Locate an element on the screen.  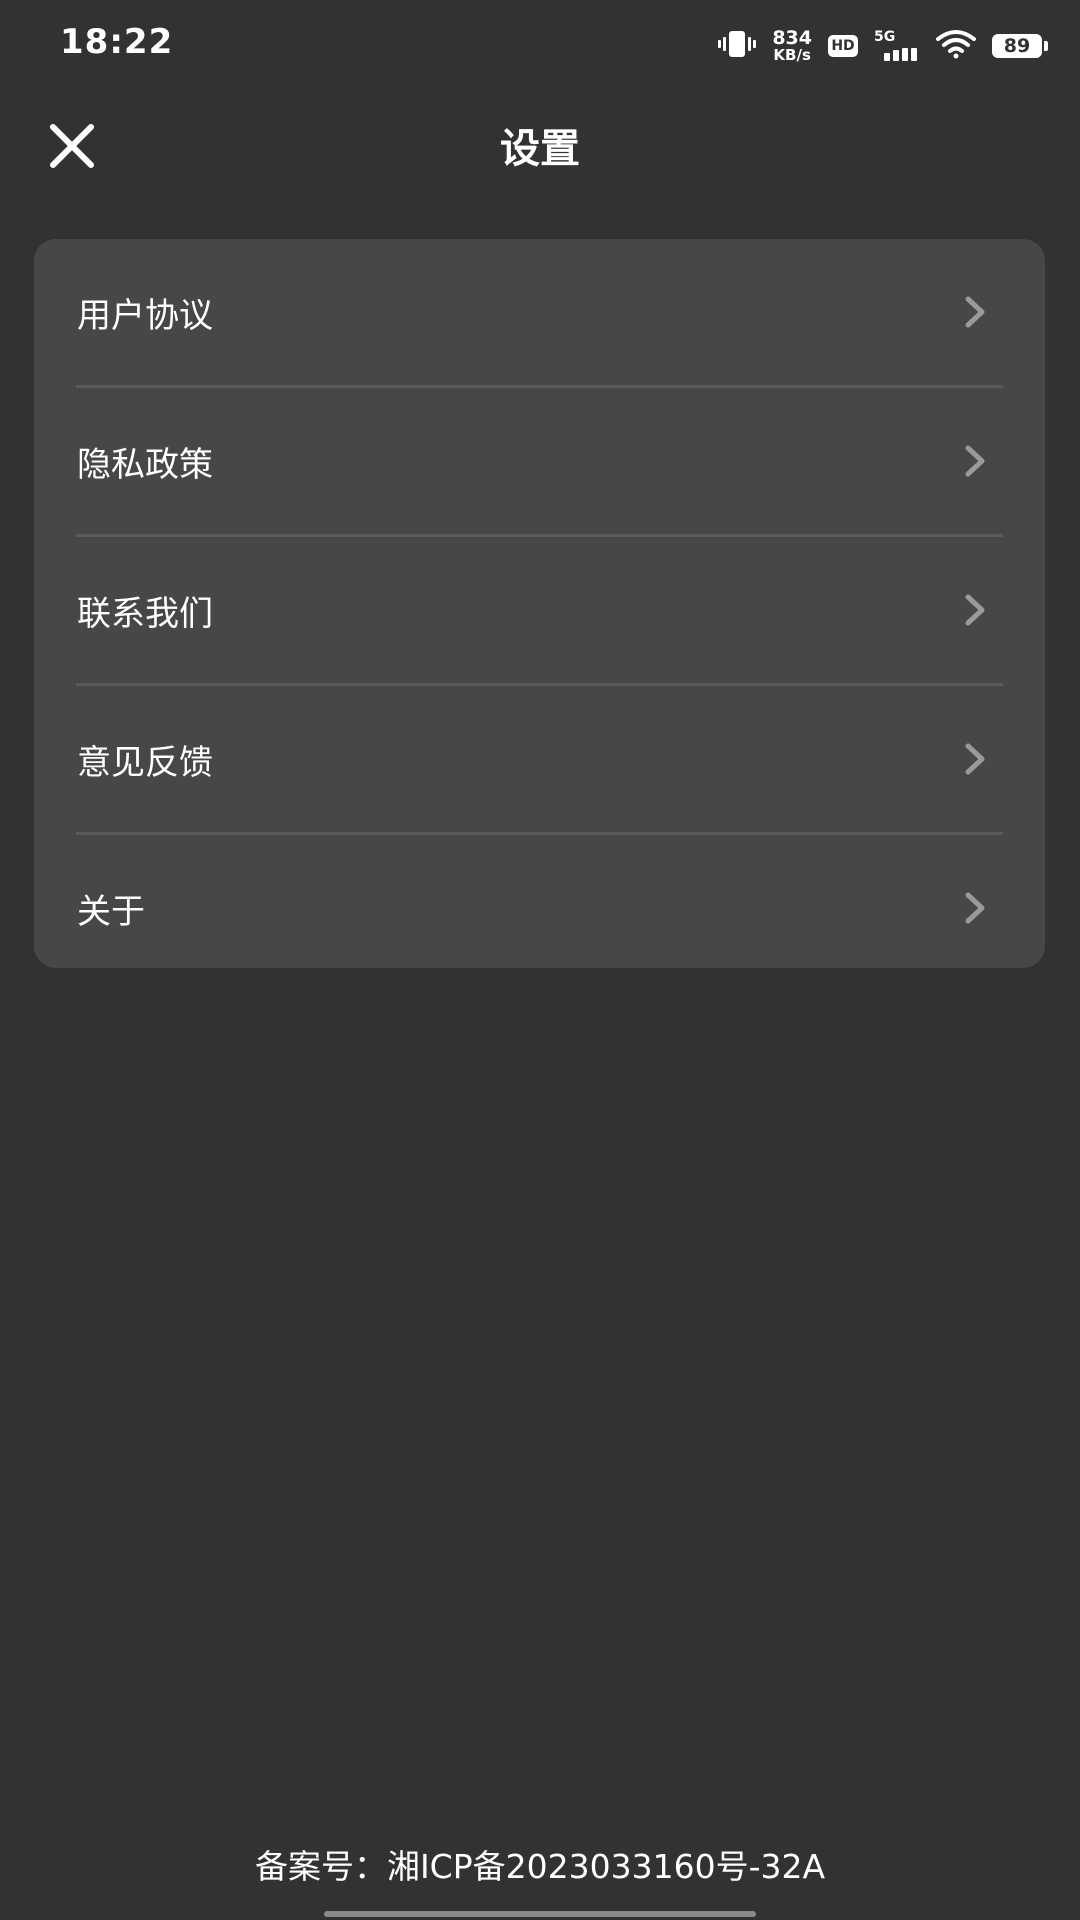
network-speed: 834 KB/s is located at coordinates (792, 46).